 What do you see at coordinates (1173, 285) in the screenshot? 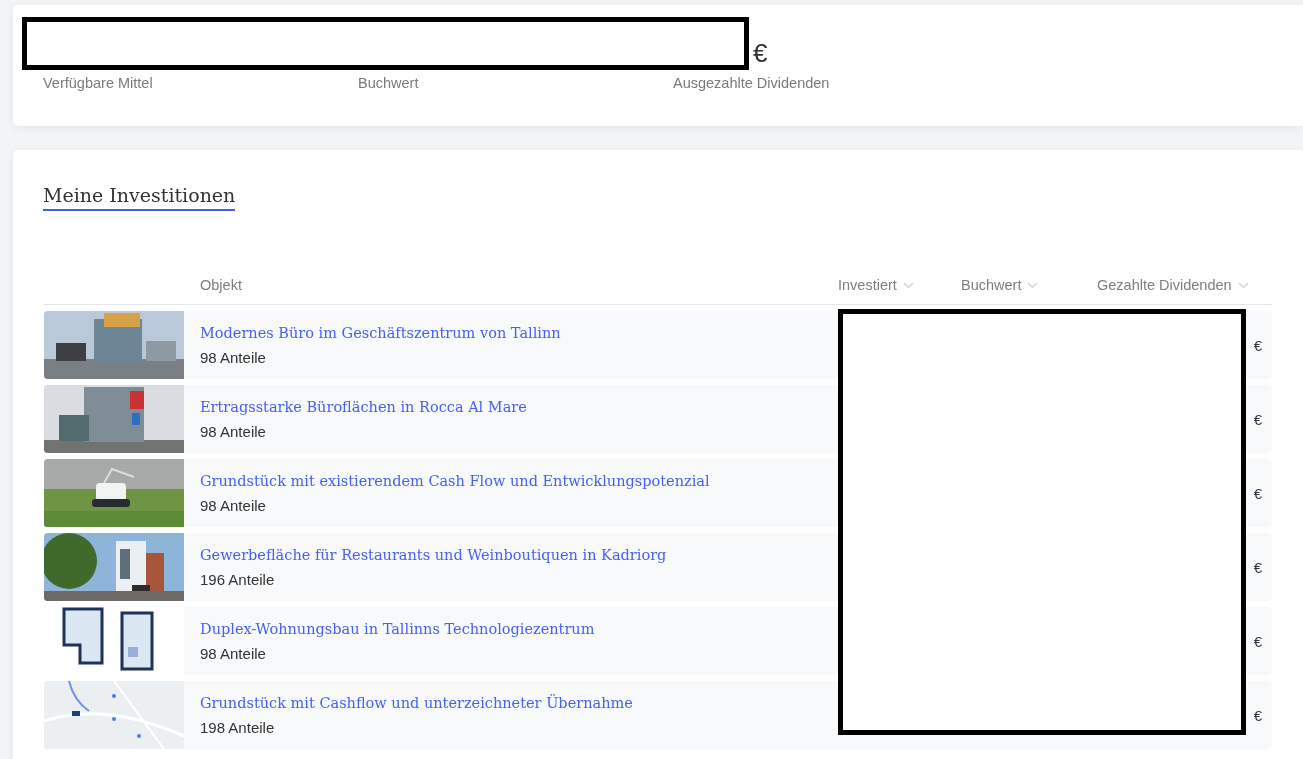
I see `column-header: Gezahlte Dividenden` at bounding box center [1173, 285].